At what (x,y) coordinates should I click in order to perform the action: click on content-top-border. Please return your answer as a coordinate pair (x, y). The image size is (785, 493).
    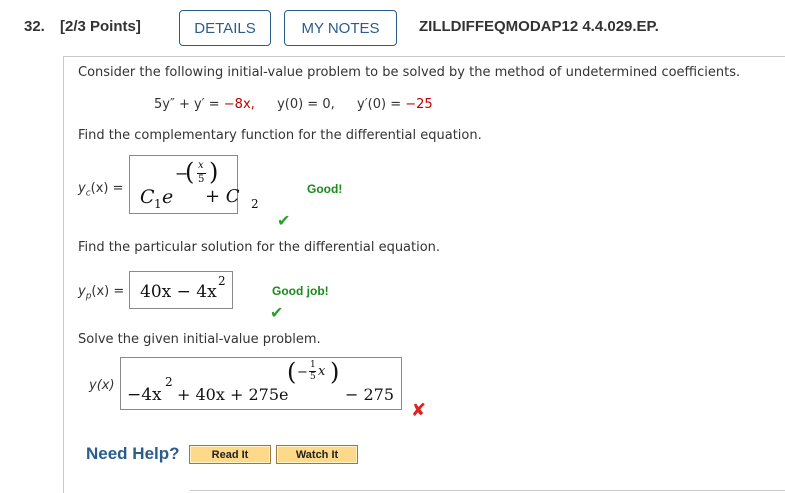
    Looking at the image, I should click on (424, 56).